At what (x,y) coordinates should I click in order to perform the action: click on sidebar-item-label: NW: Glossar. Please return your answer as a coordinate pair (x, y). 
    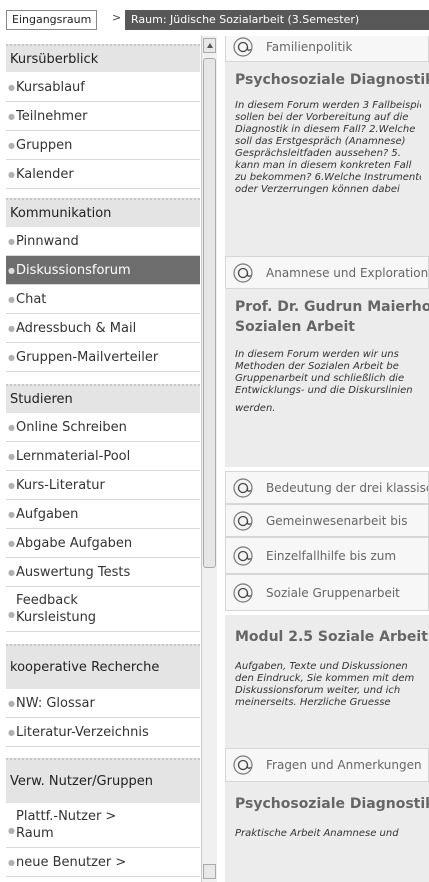
    Looking at the image, I should click on (55, 703).